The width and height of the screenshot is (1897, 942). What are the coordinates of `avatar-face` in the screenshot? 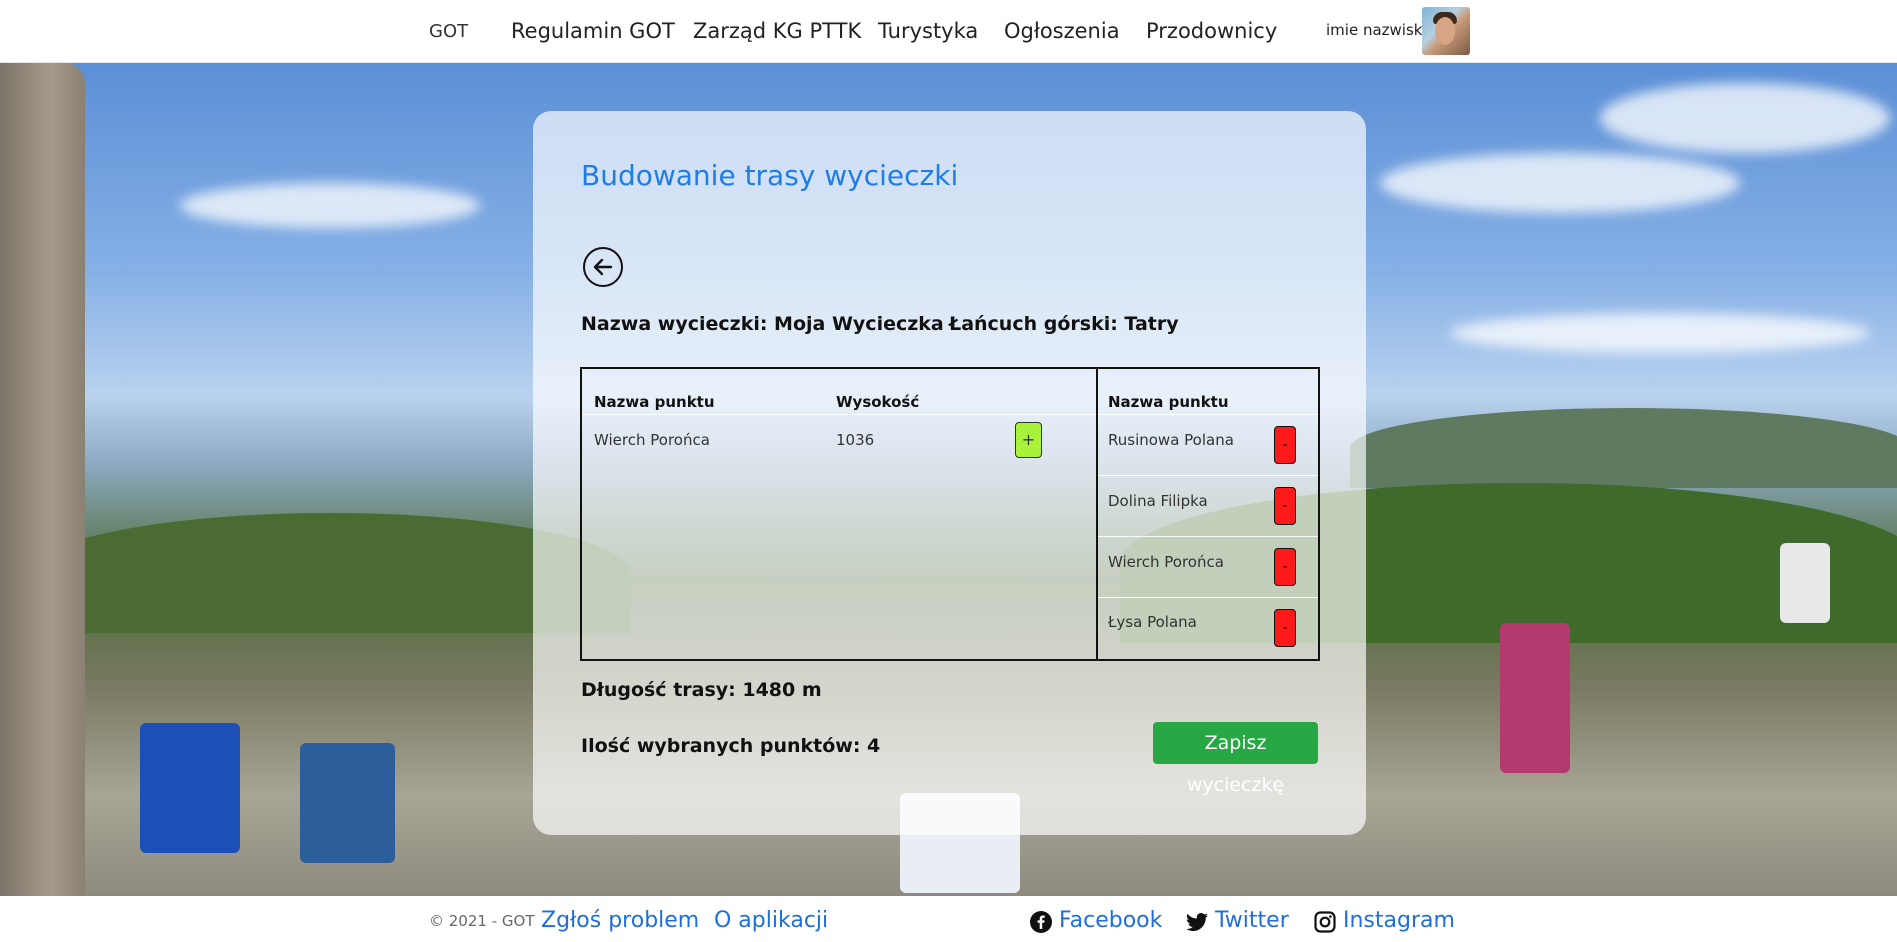 It's located at (1445, 31).